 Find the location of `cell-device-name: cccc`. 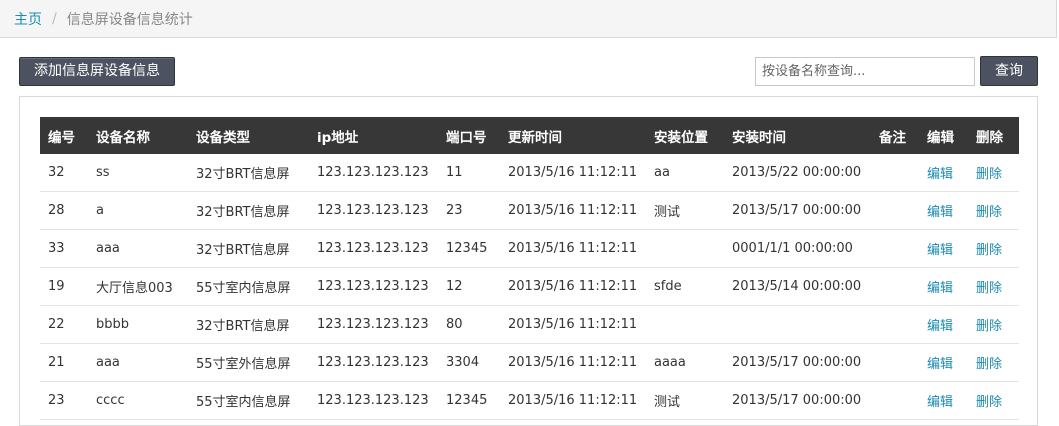

cell-device-name: cccc is located at coordinates (138, 400).